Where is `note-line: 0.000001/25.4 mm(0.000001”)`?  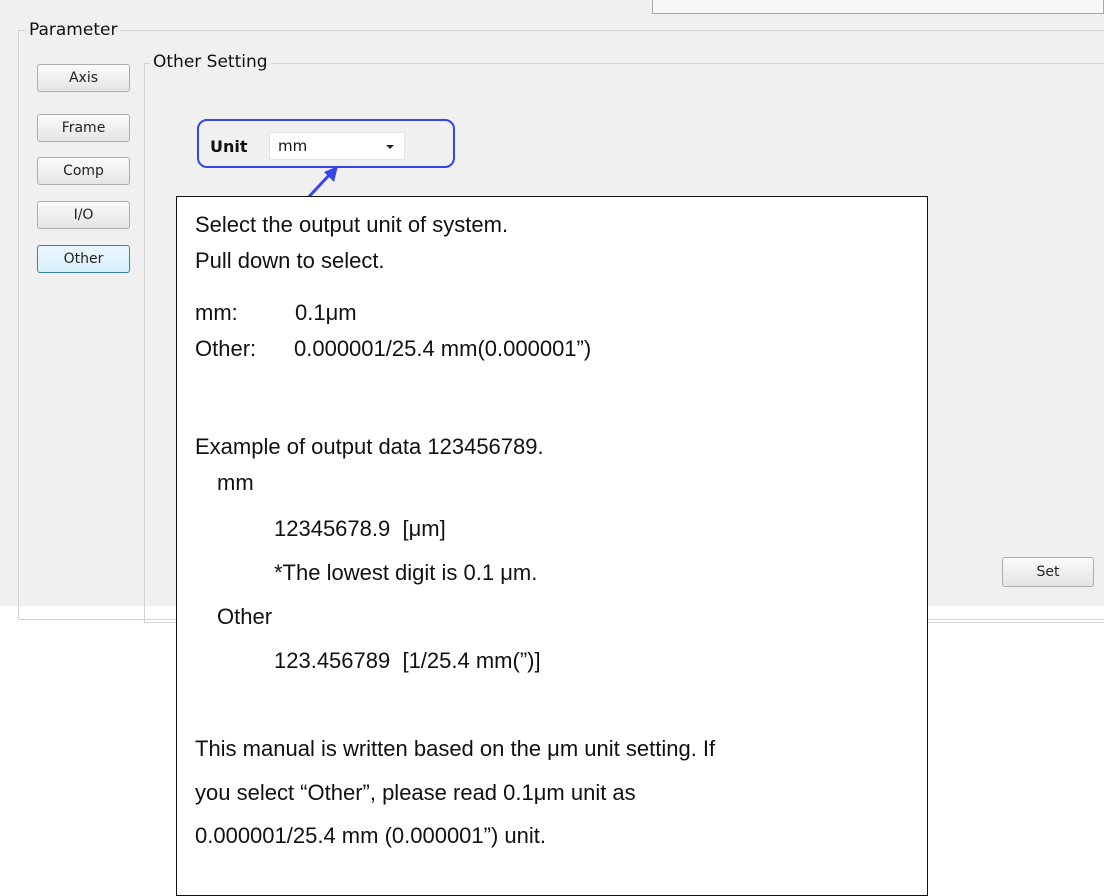 note-line: 0.000001/25.4 mm(0.000001”) is located at coordinates (443, 348).